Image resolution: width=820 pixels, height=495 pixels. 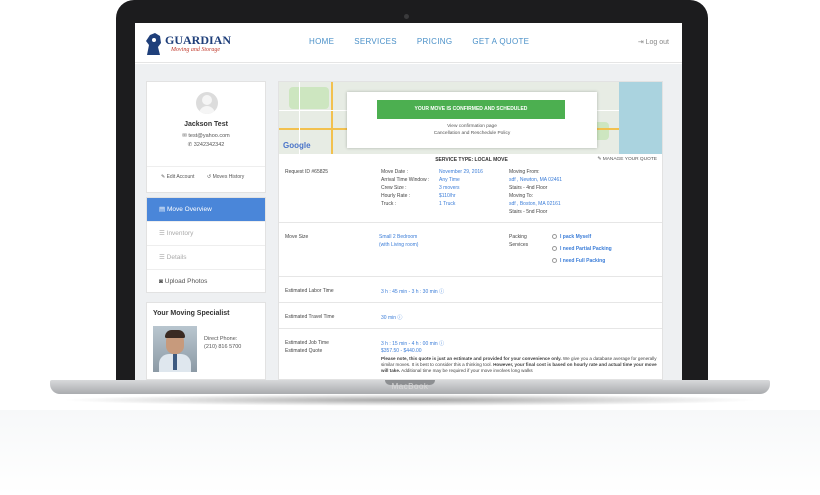 What do you see at coordinates (640, 118) in the screenshot?
I see `map-water` at bounding box center [640, 118].